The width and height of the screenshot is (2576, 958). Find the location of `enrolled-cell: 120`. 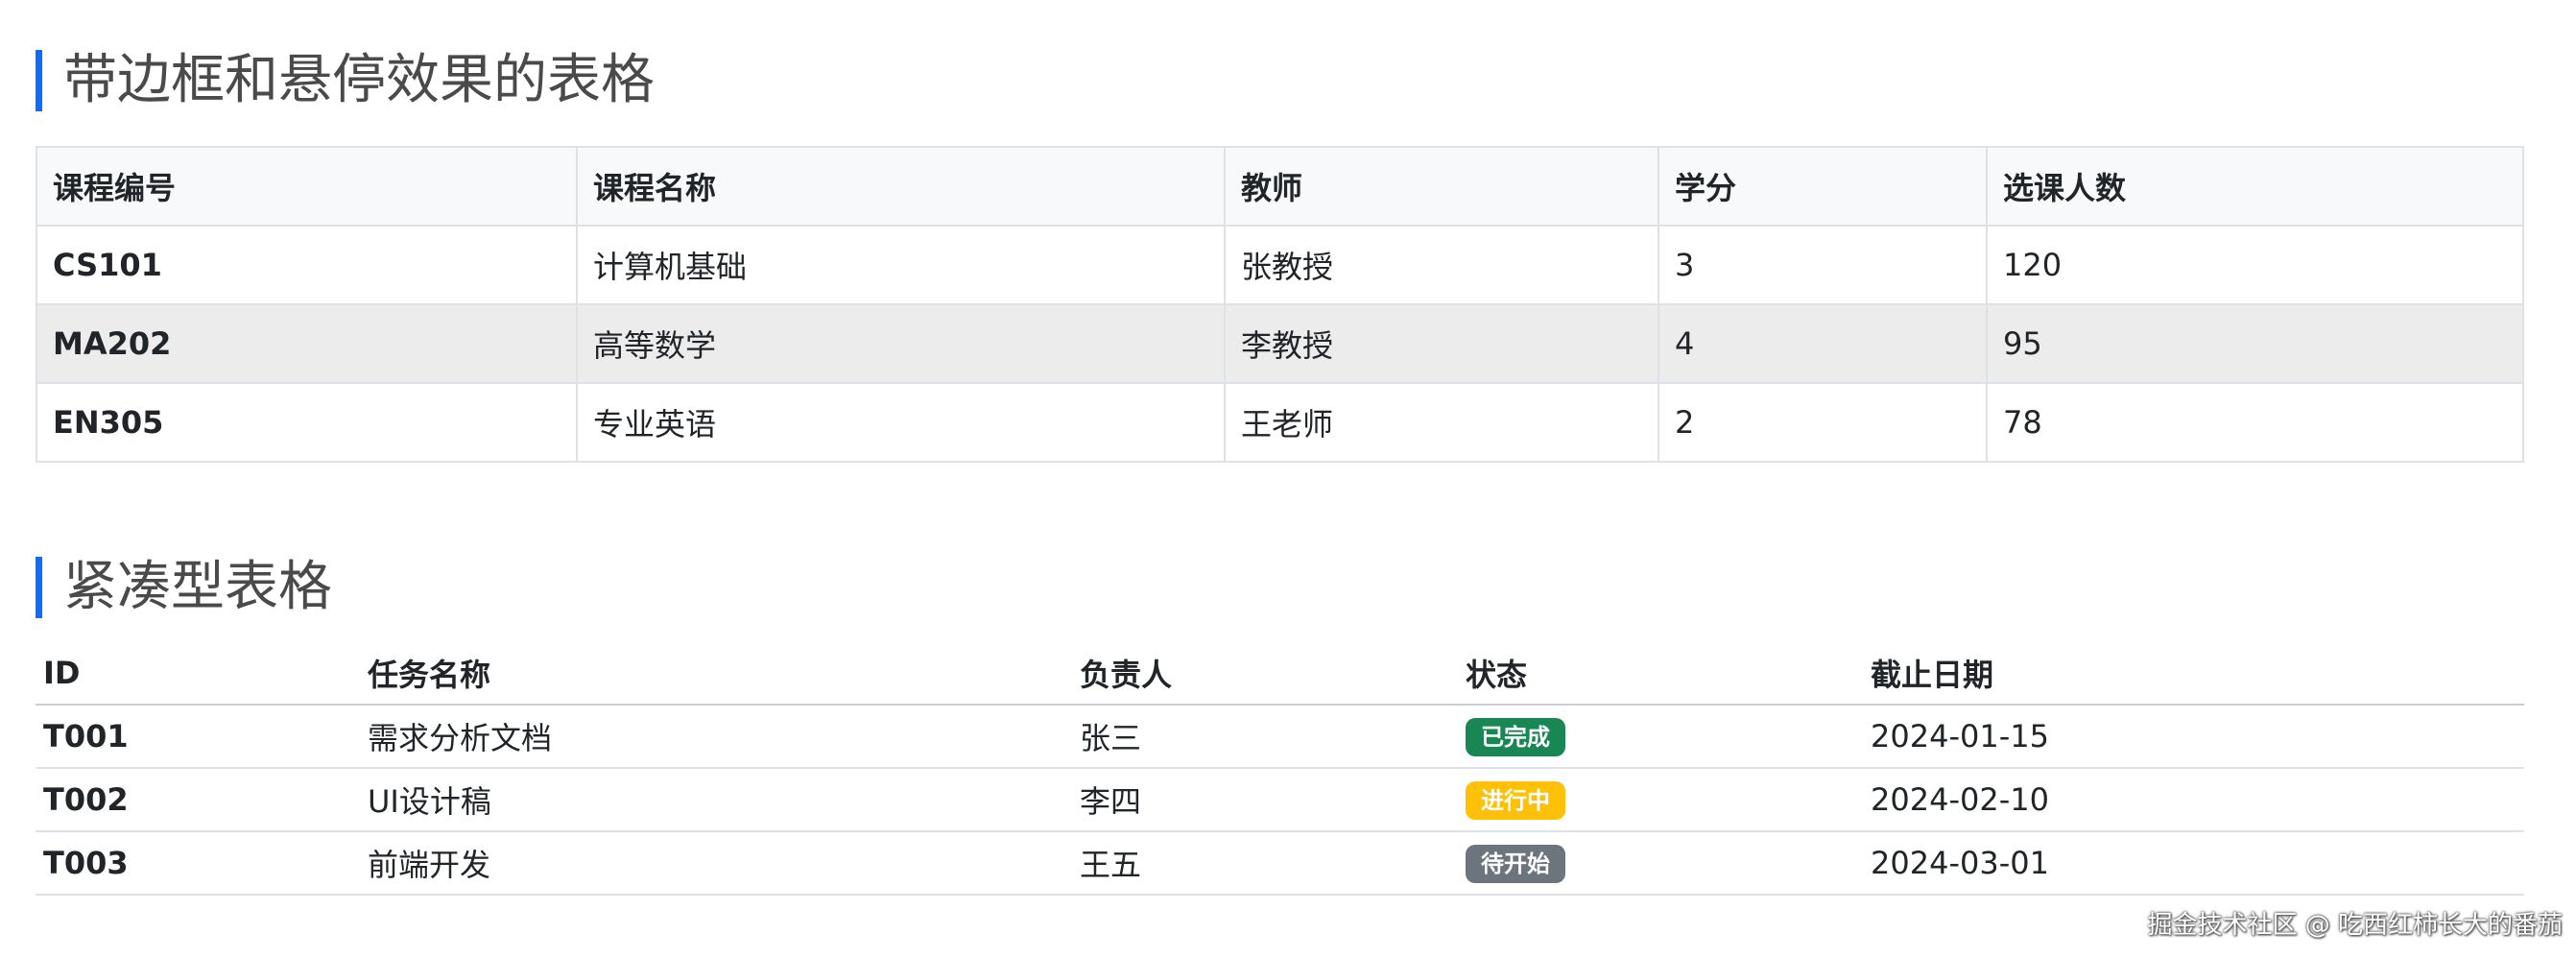

enrolled-cell: 120 is located at coordinates (2255, 265).